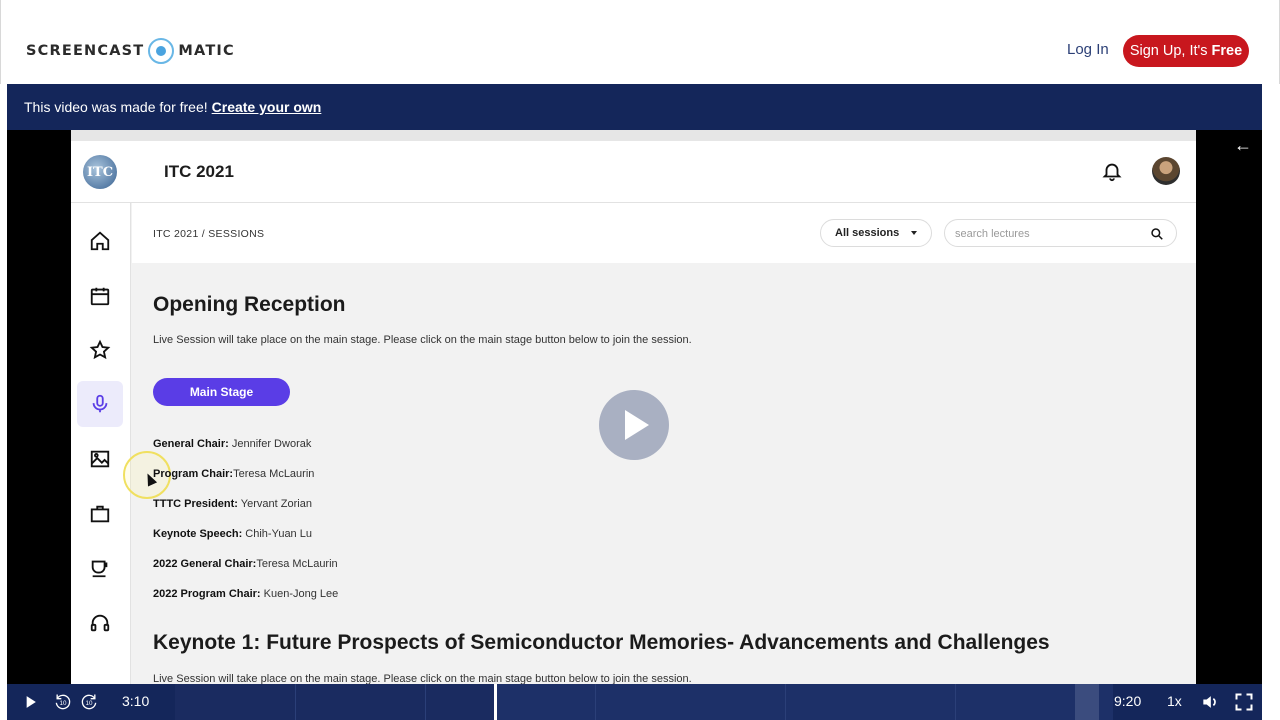  I want to click on current-time: 3:10, so click(136, 701).